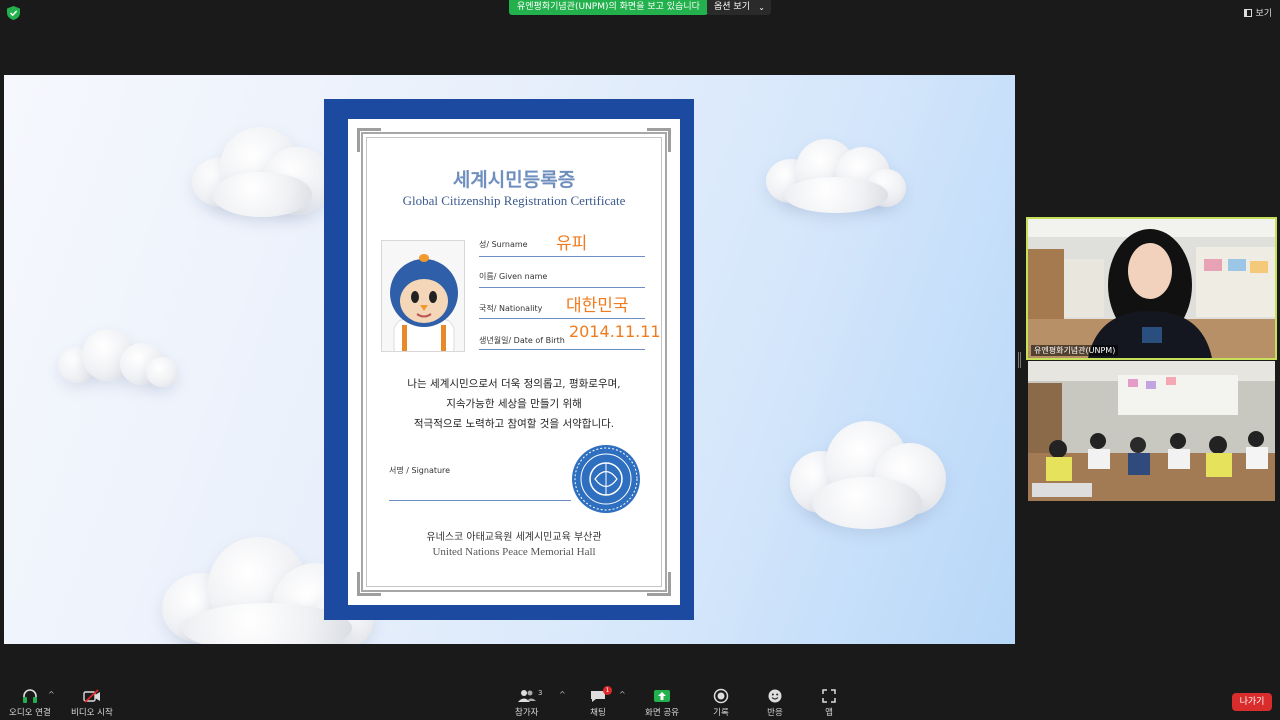  I want to click on chat-options-caret: ^, so click(622, 694).